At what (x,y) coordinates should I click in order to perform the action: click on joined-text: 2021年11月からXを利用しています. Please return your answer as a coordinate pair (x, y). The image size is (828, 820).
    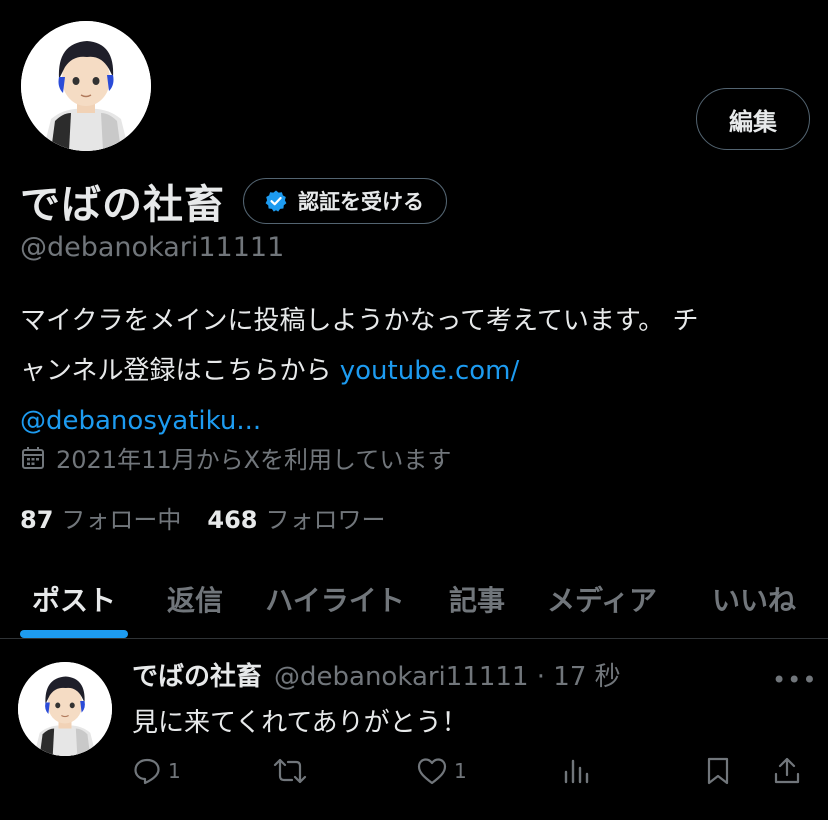
    Looking at the image, I should click on (254, 460).